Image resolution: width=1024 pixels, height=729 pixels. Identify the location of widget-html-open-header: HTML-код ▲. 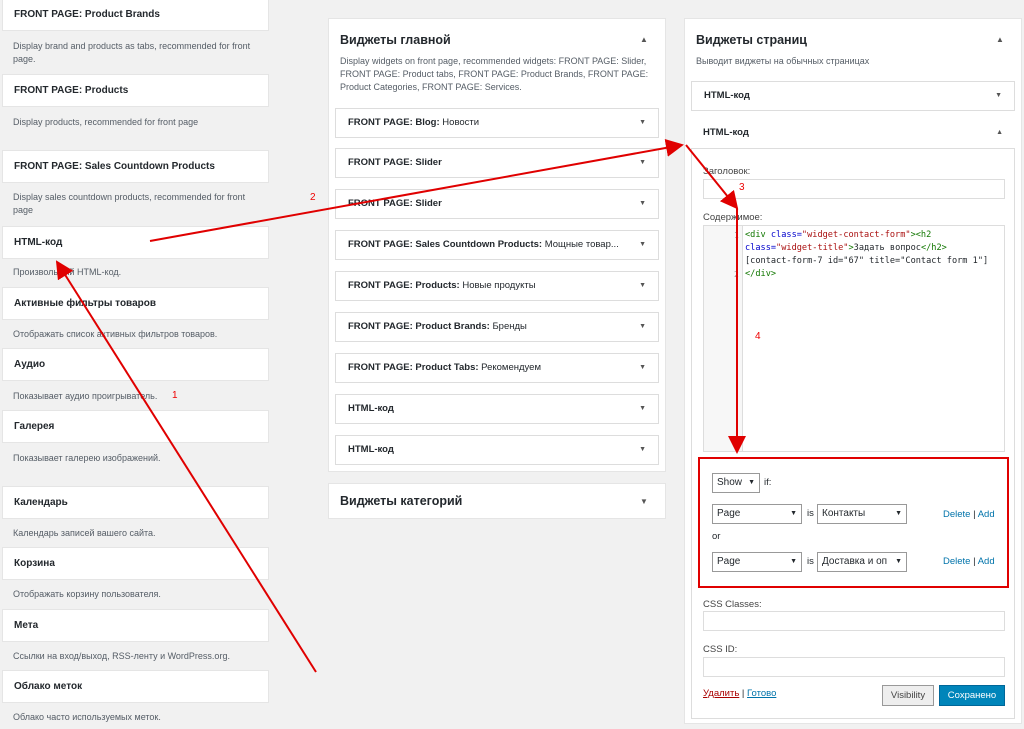
(853, 134).